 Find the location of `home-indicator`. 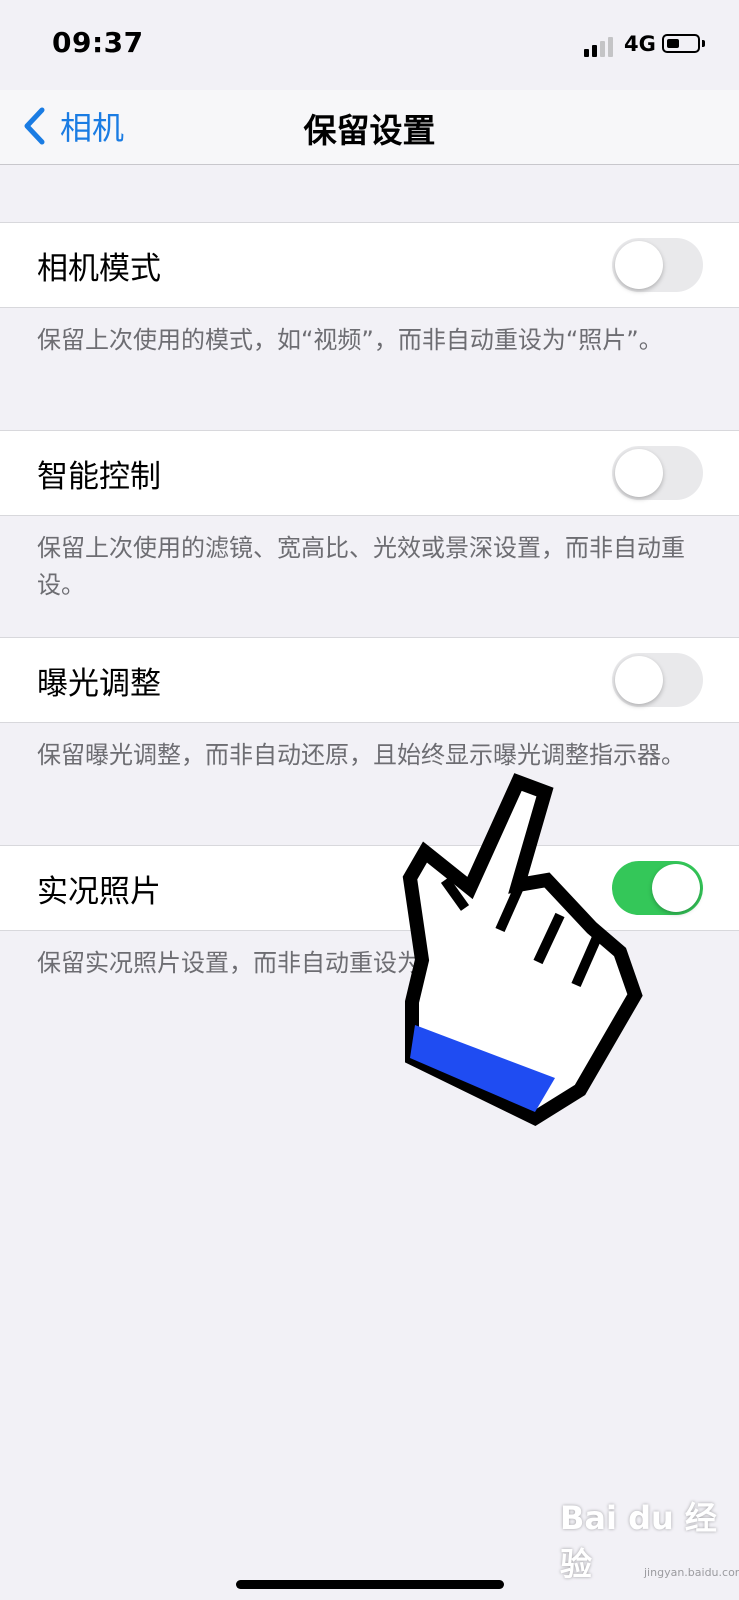

home-indicator is located at coordinates (370, 1584).